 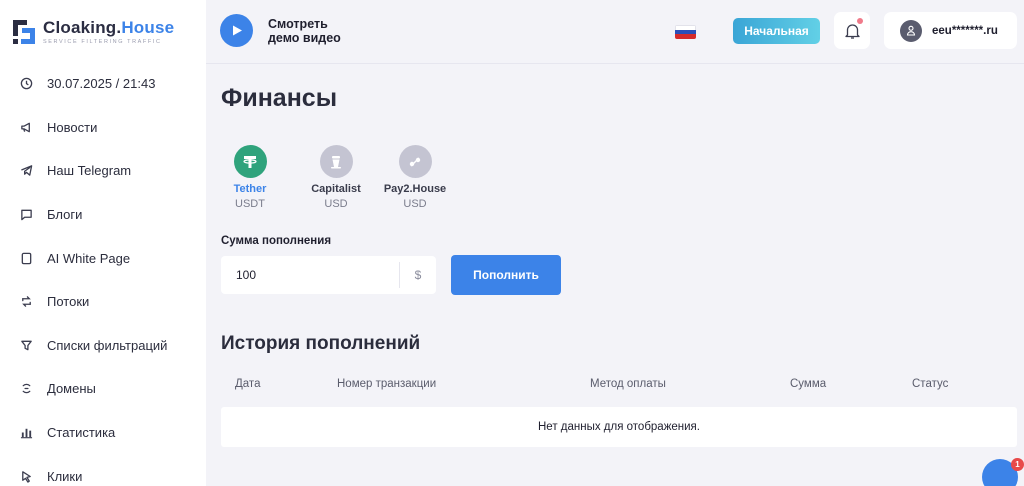 I want to click on sidebar-item-telegram: Наш Telegram, so click(x=103, y=171).